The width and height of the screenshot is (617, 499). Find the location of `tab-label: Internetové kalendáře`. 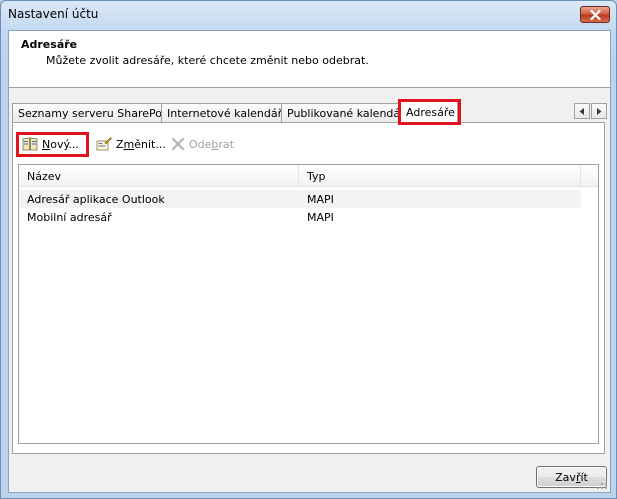

tab-label: Internetové kalendáře is located at coordinates (228, 113).